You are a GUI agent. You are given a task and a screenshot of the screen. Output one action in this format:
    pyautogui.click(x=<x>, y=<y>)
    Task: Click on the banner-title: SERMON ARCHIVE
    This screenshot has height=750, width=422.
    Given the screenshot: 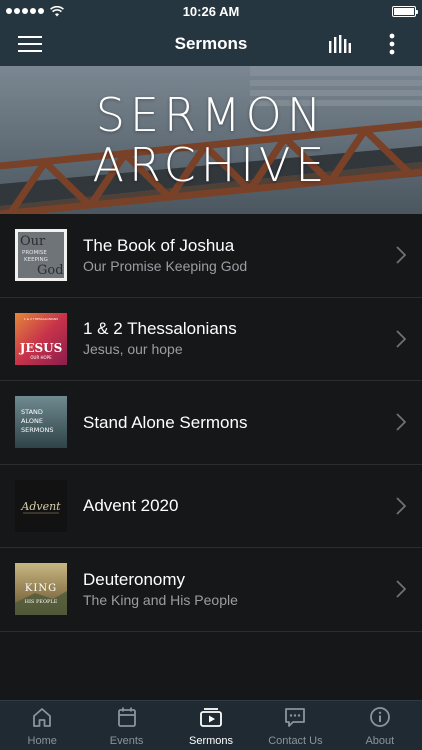 What is the action you would take?
    pyautogui.click(x=211, y=140)
    